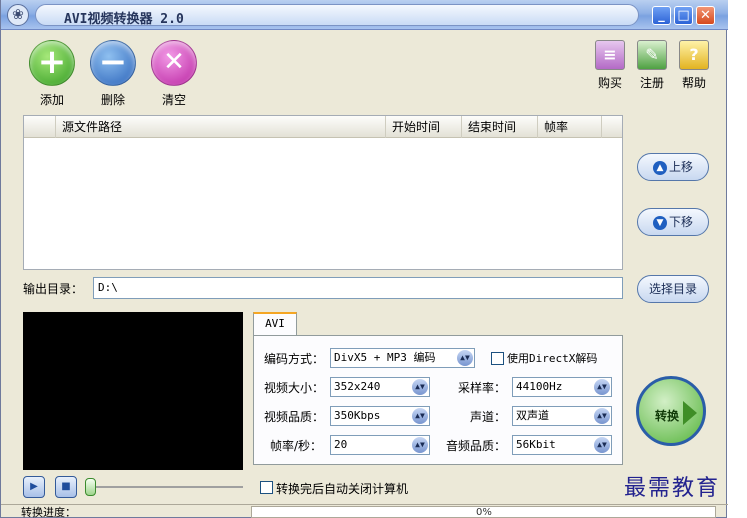 The width and height of the screenshot is (747, 518). I want to click on buy-label: 购买, so click(609, 83).